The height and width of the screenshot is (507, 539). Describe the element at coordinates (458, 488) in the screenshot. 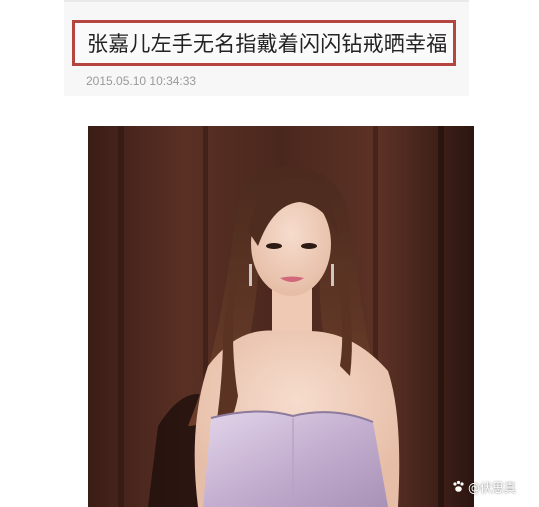

I see `paw-icon` at that location.